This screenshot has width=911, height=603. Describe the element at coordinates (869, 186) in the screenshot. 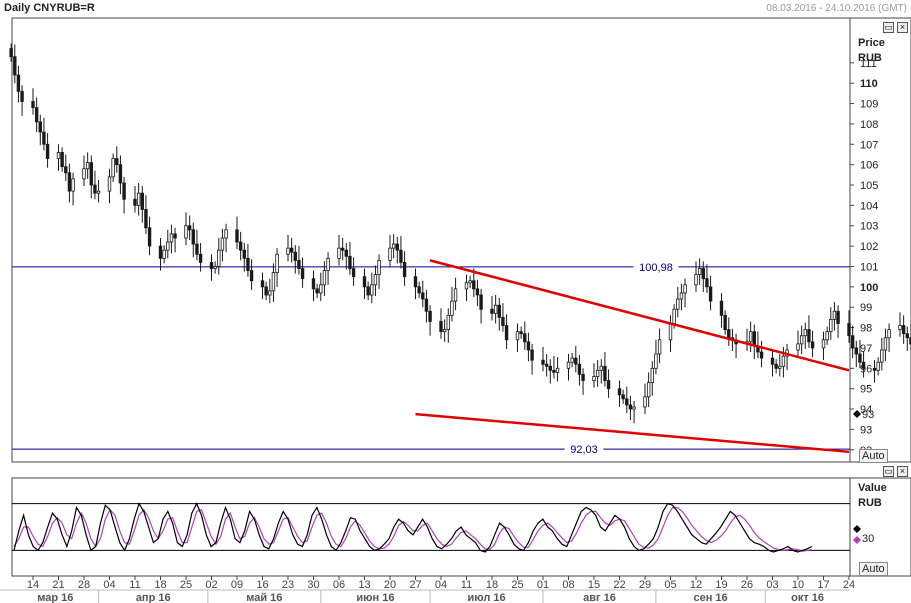

I see `y-tick-label: 105` at that location.